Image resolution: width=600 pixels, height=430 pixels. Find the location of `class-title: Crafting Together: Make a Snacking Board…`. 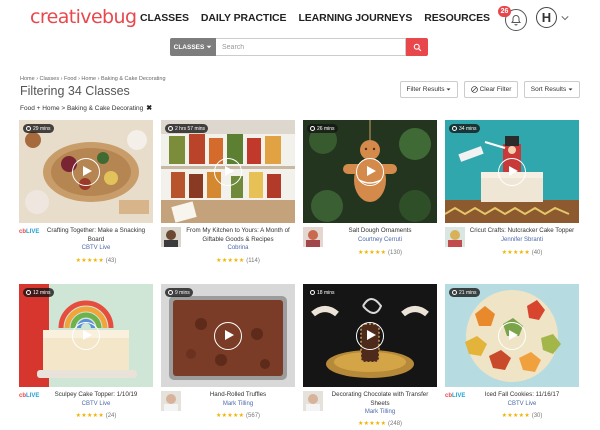

class-title: Crafting Together: Make a Snacking Board… is located at coordinates (96, 240).